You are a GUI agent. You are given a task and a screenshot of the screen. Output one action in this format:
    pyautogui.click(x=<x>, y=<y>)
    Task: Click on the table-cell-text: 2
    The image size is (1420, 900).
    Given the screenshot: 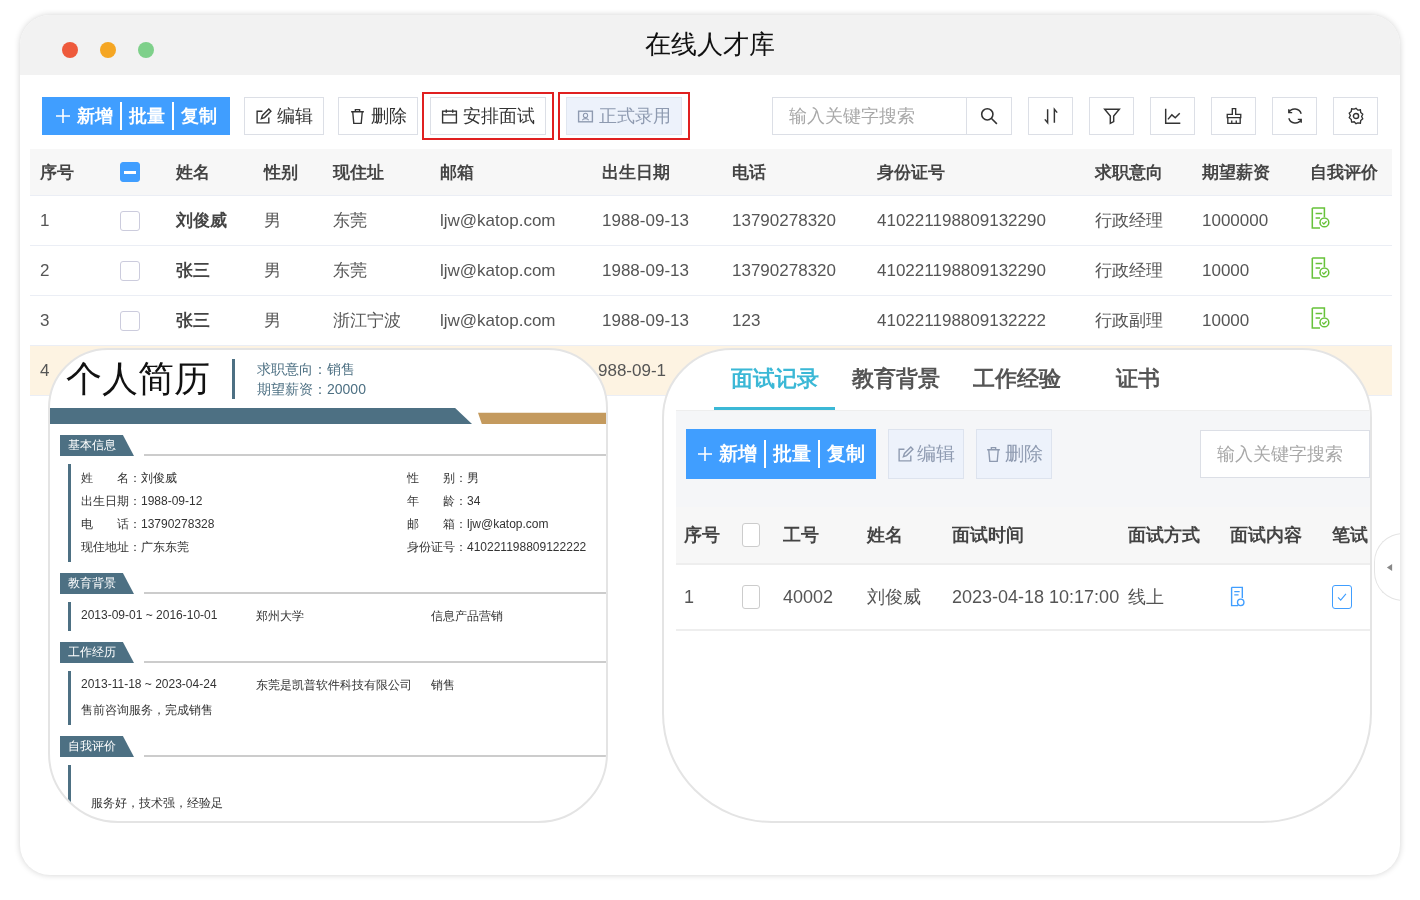 What is the action you would take?
    pyautogui.click(x=45, y=270)
    